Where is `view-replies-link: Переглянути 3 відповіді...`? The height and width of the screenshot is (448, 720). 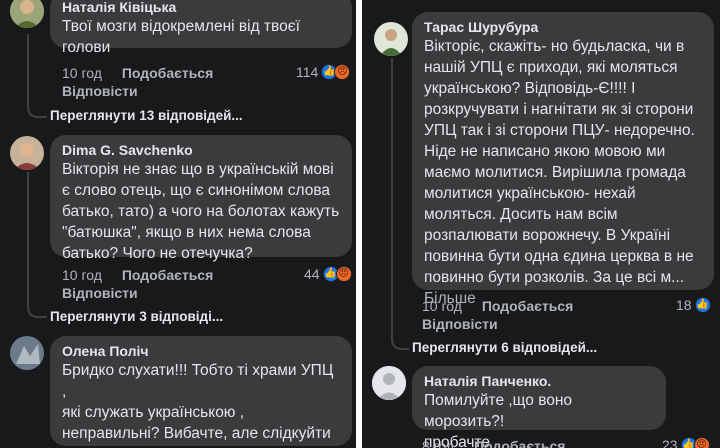 view-replies-link: Переглянути 3 відповіді... is located at coordinates (136, 316).